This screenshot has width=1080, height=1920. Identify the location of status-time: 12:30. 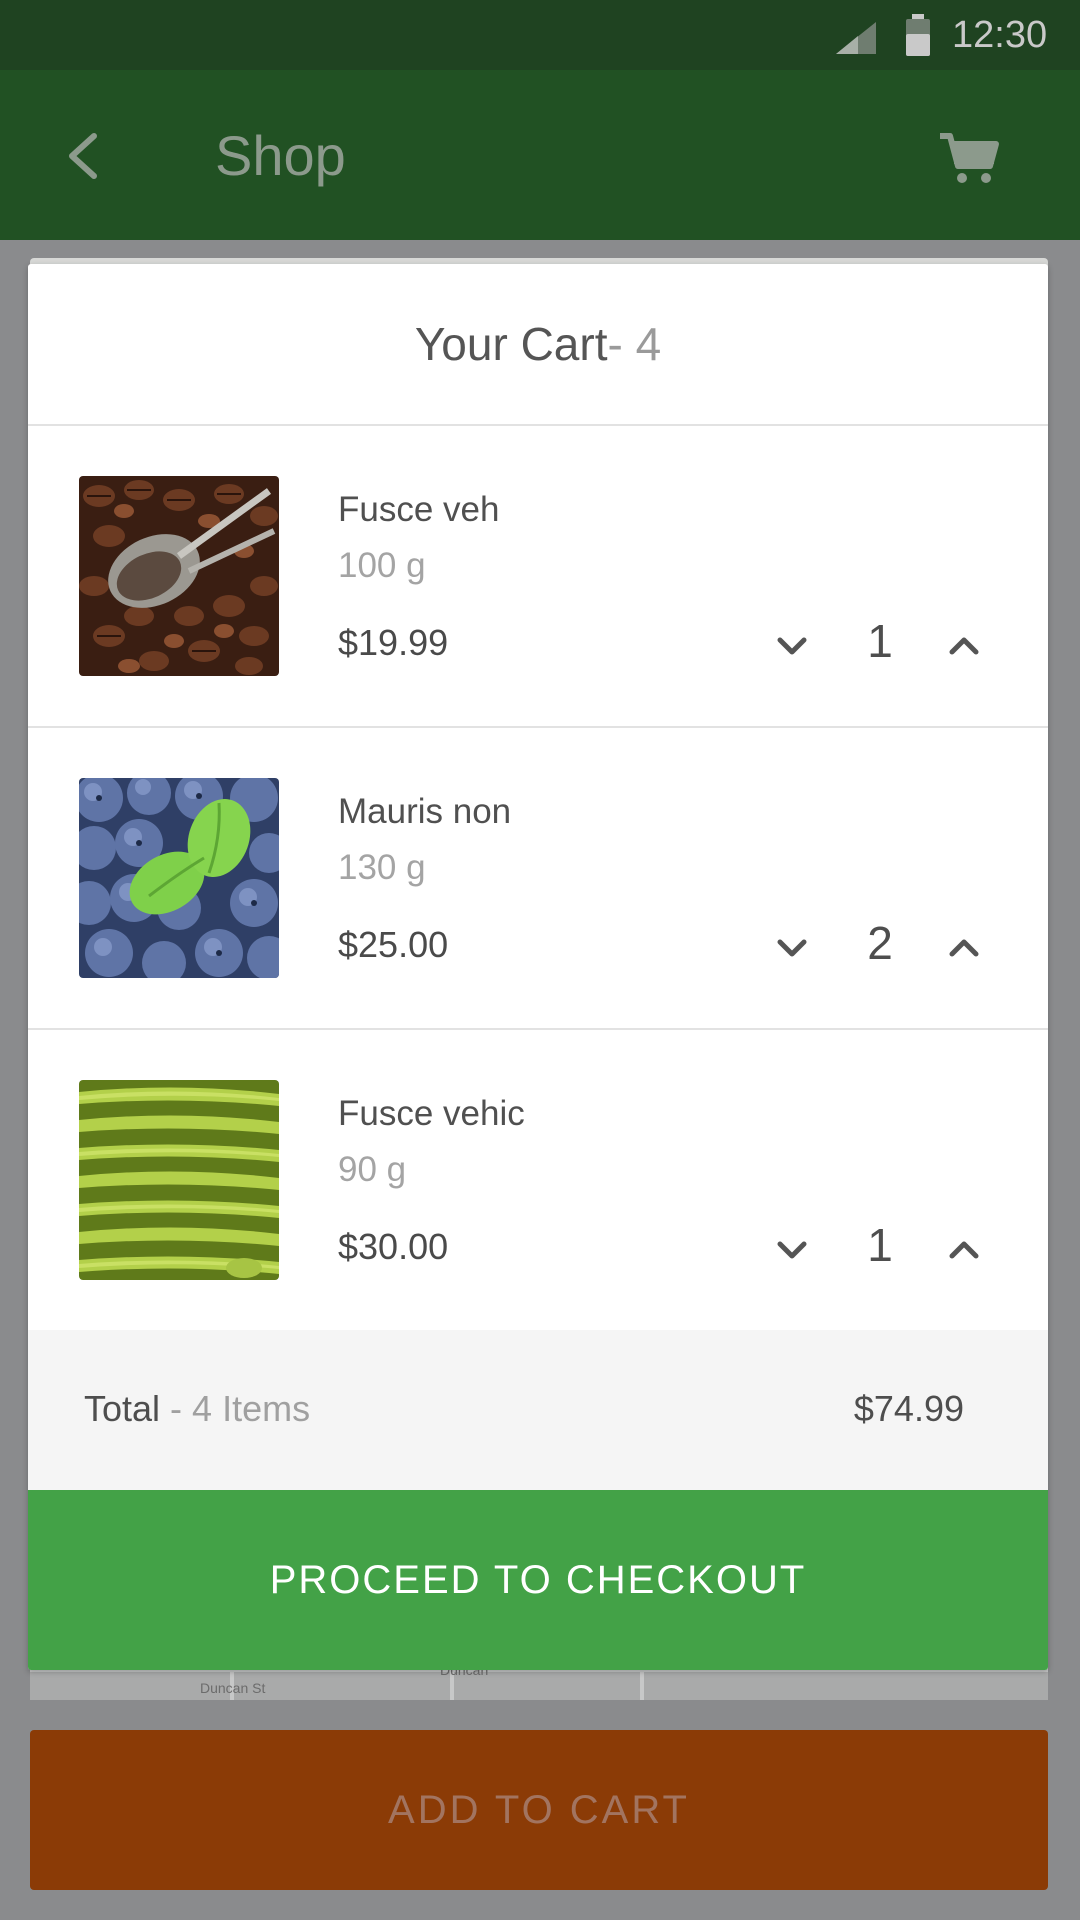
(1000, 35).